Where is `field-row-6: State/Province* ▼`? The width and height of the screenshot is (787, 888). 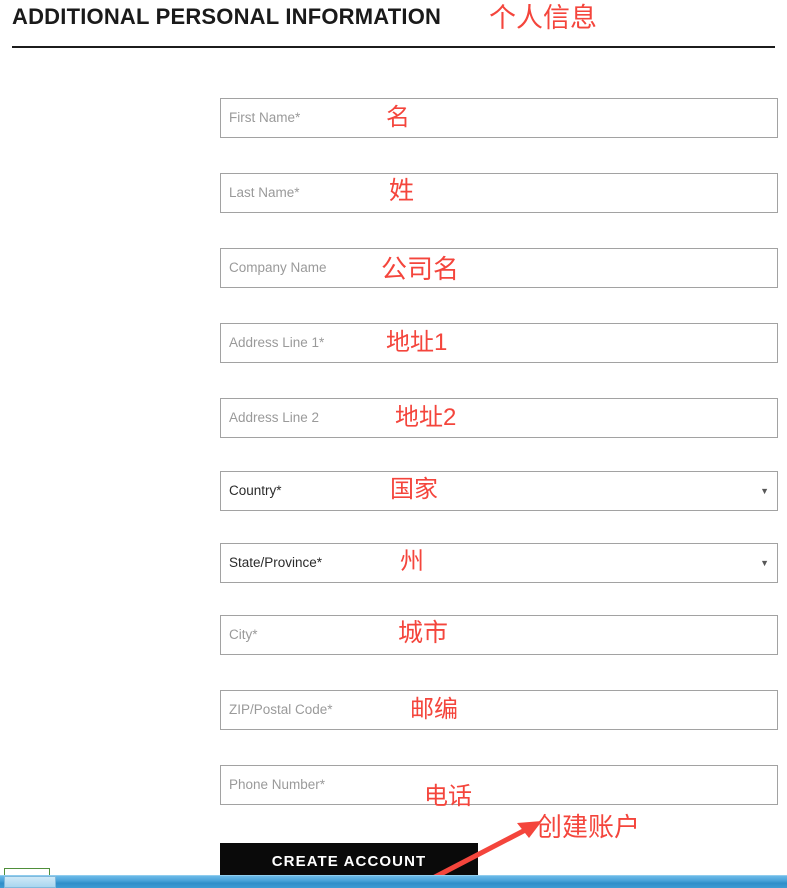
field-row-6: State/Province* ▼ is located at coordinates (499, 563).